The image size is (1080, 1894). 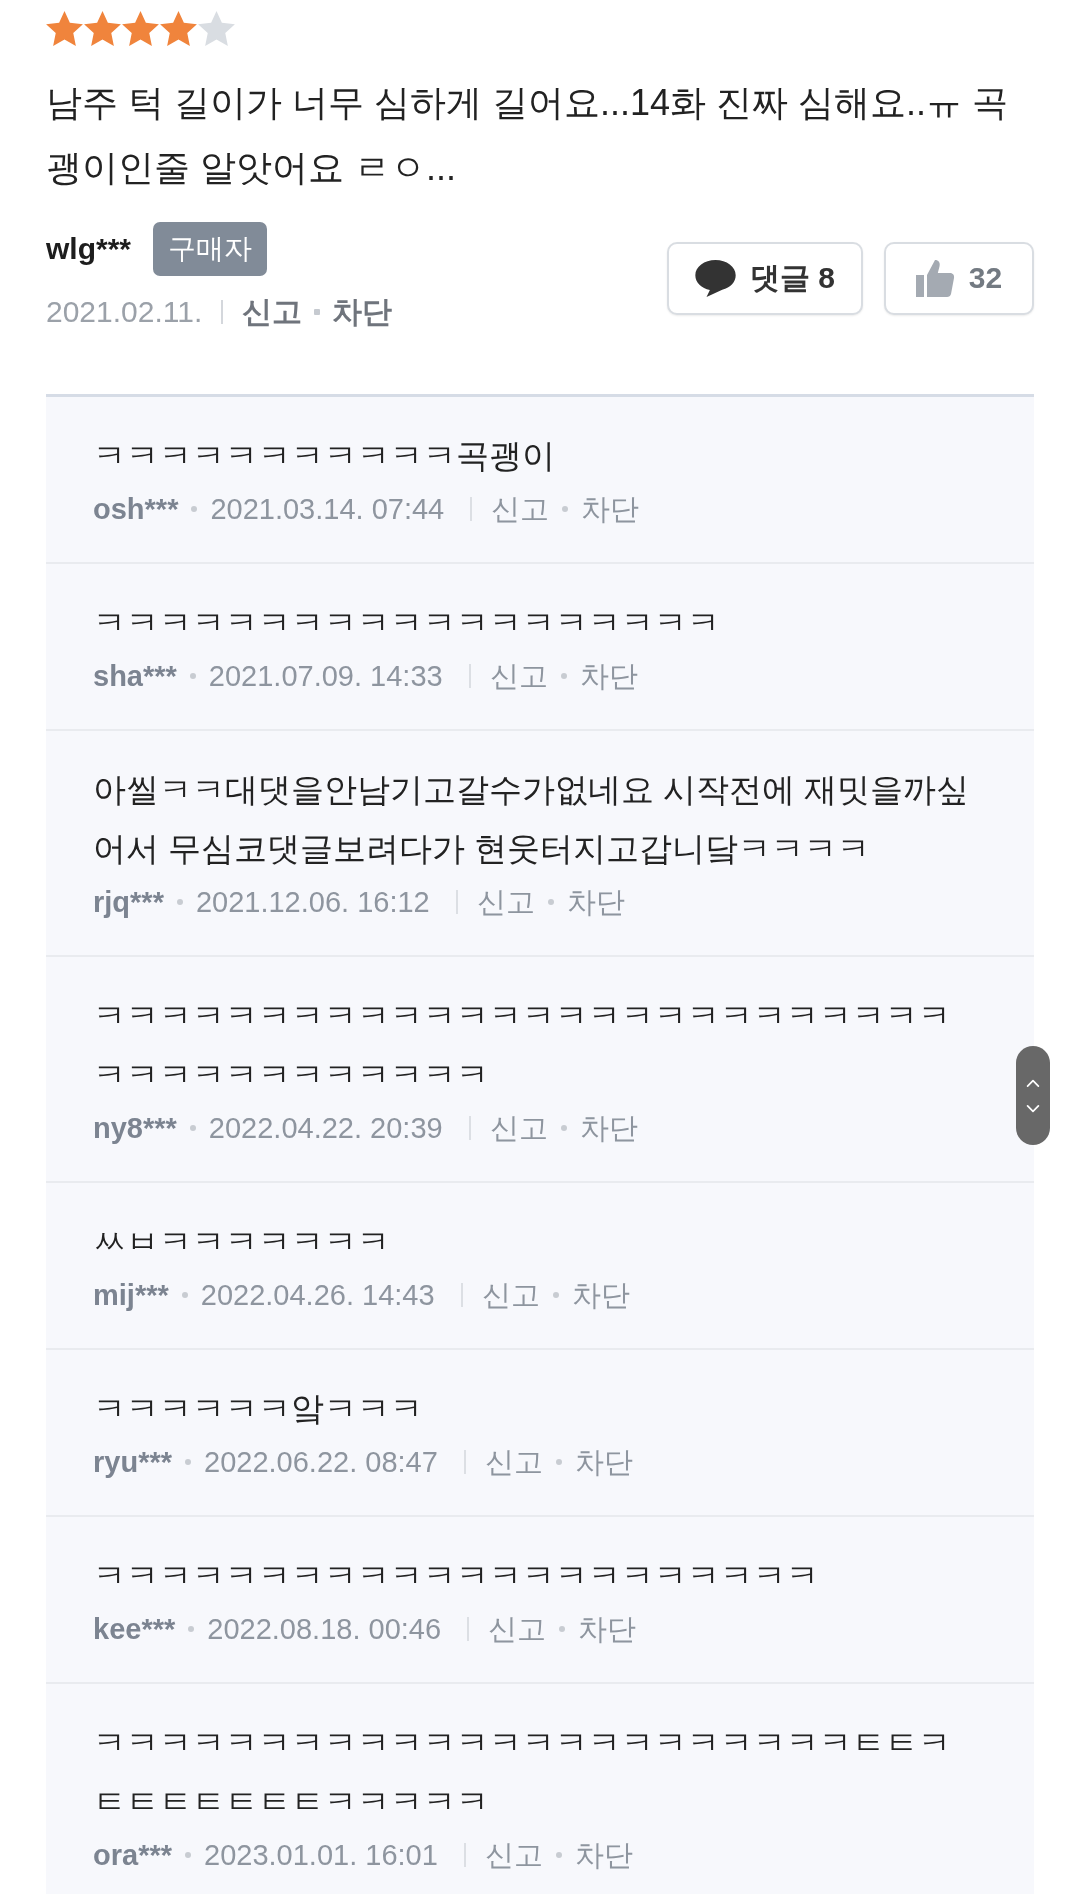 I want to click on comment-text: ㅋㅋㅋㅋㅋㅋㅋㅋㅋㅋㅋㅋㅋㅋㅋㅋㅋㅋㅋ, so click(x=407, y=623).